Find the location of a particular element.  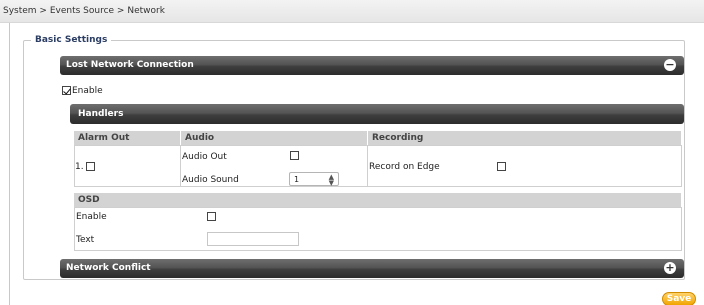

breadcrumb-bar: System > Events Source > Network is located at coordinates (352, 11).